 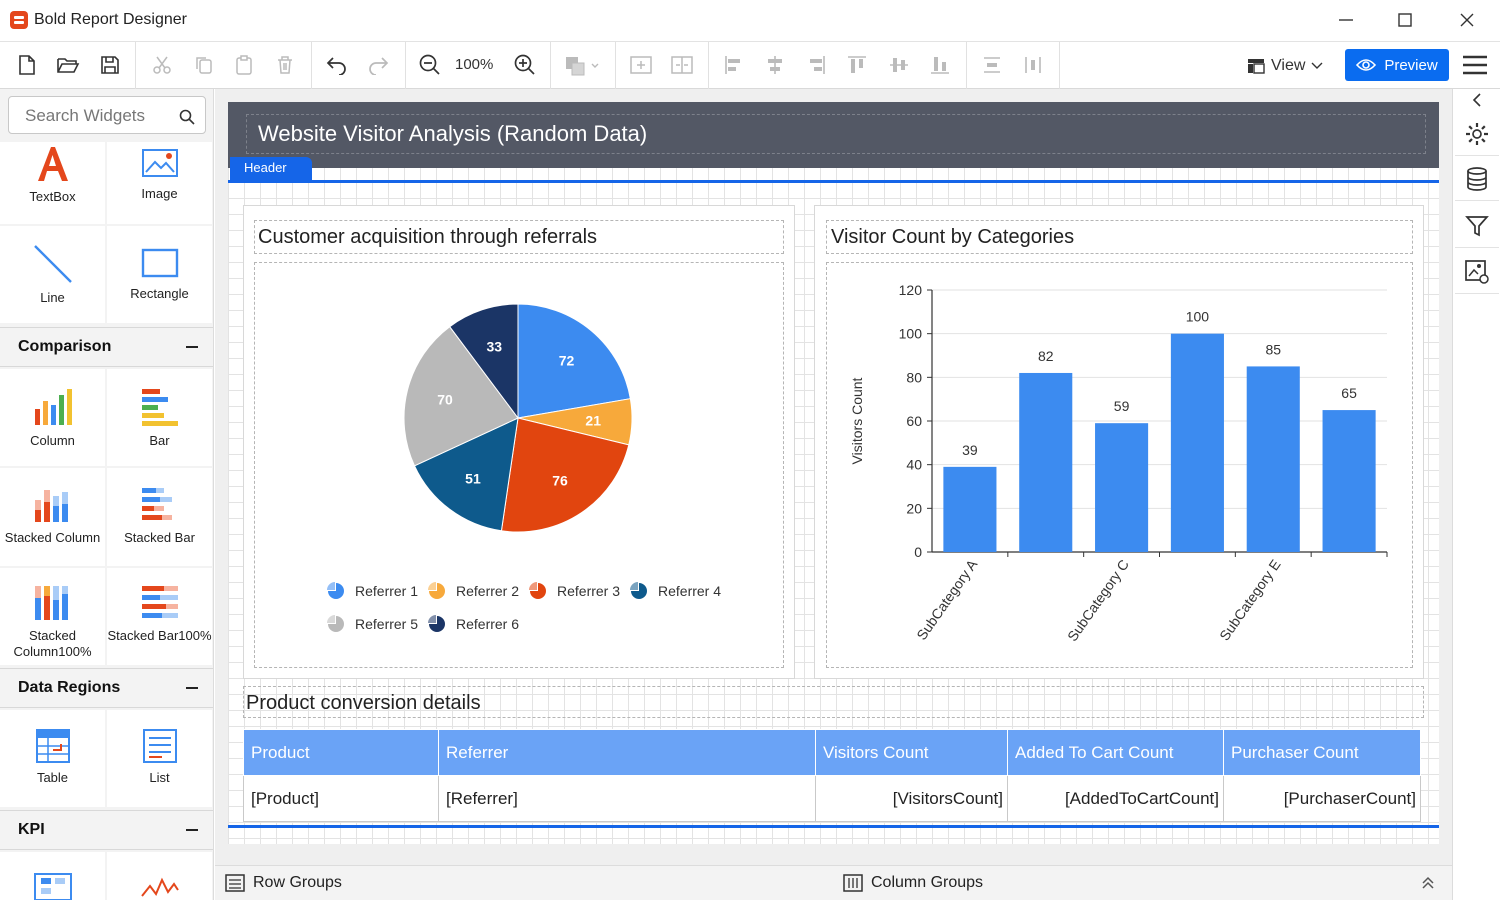 What do you see at coordinates (162, 65) in the screenshot?
I see `cut-button` at bounding box center [162, 65].